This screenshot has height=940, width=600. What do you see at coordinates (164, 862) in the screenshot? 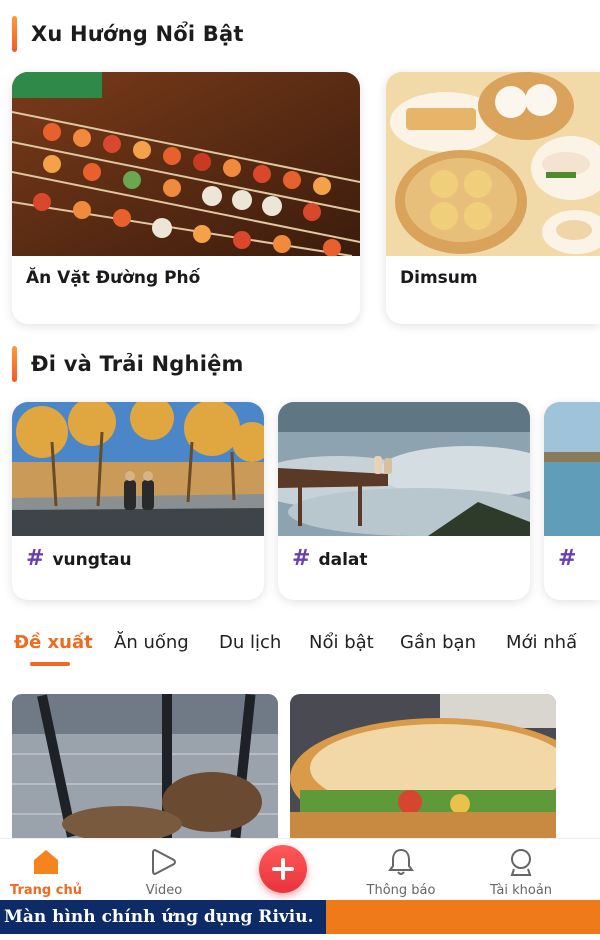
I see `play-icon` at bounding box center [164, 862].